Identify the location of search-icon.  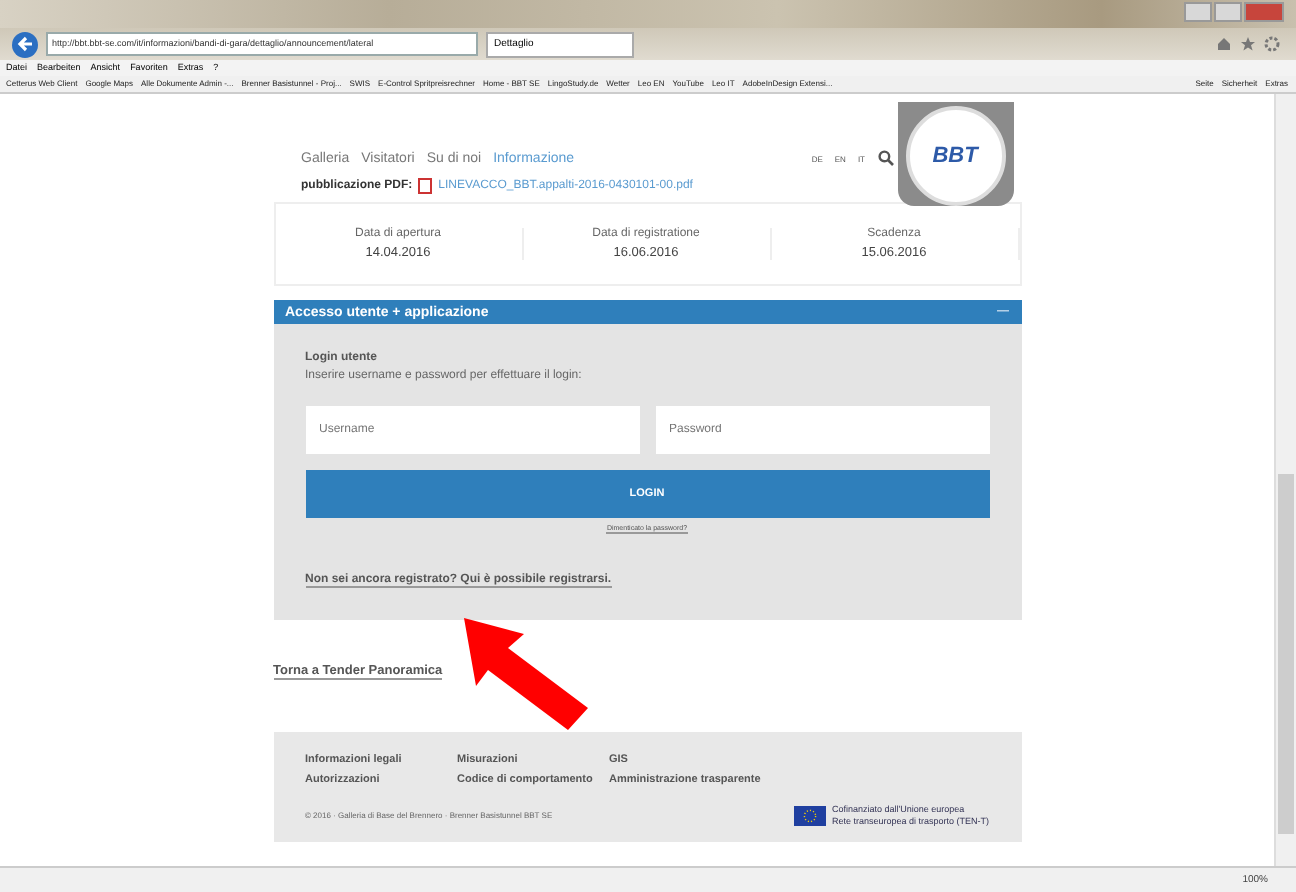
(885, 158).